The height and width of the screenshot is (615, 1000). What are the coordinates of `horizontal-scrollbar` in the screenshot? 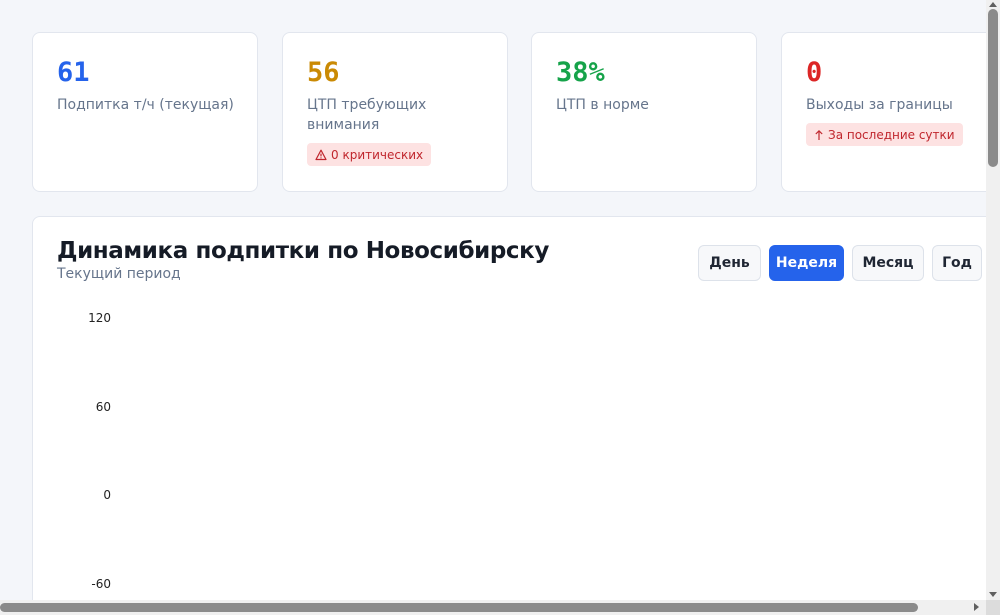 It's located at (493, 607).